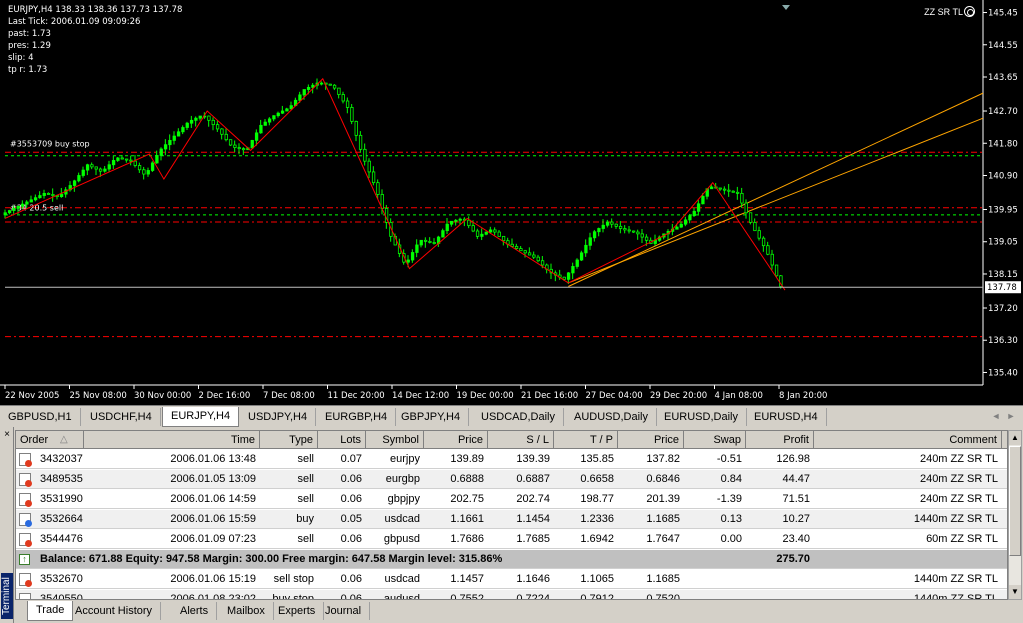  I want to click on scroll-up-icon: ▲, so click(1015, 438).